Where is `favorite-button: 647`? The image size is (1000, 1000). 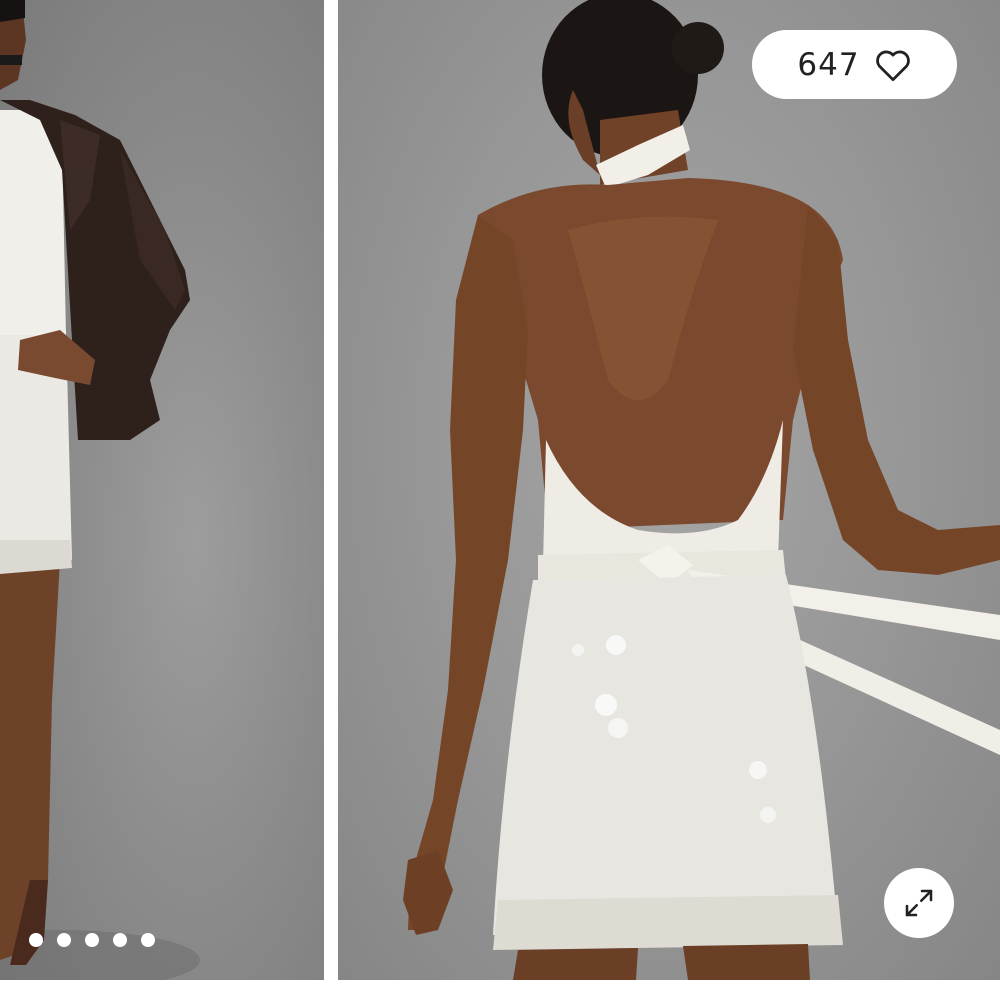
favorite-button: 647 is located at coordinates (854, 64).